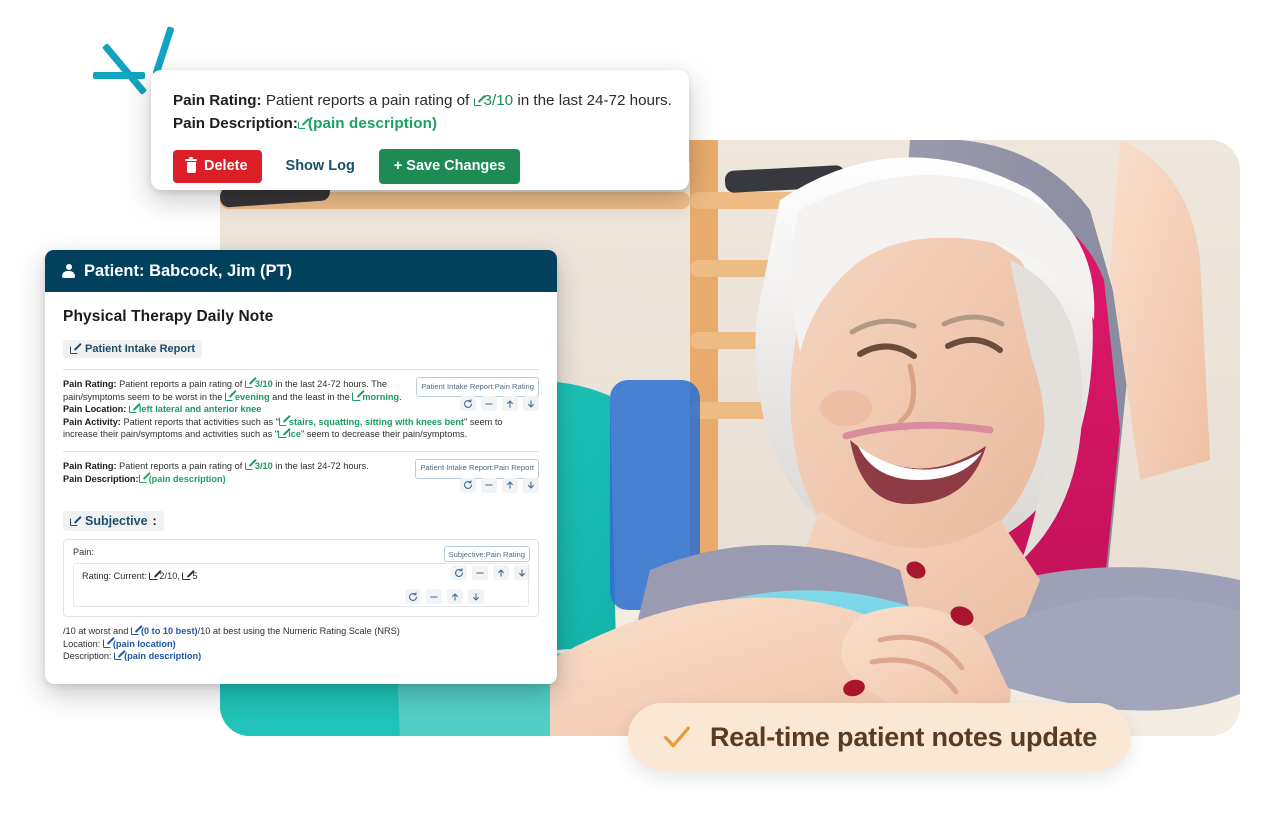  I want to click on person-icon, so click(68, 271).